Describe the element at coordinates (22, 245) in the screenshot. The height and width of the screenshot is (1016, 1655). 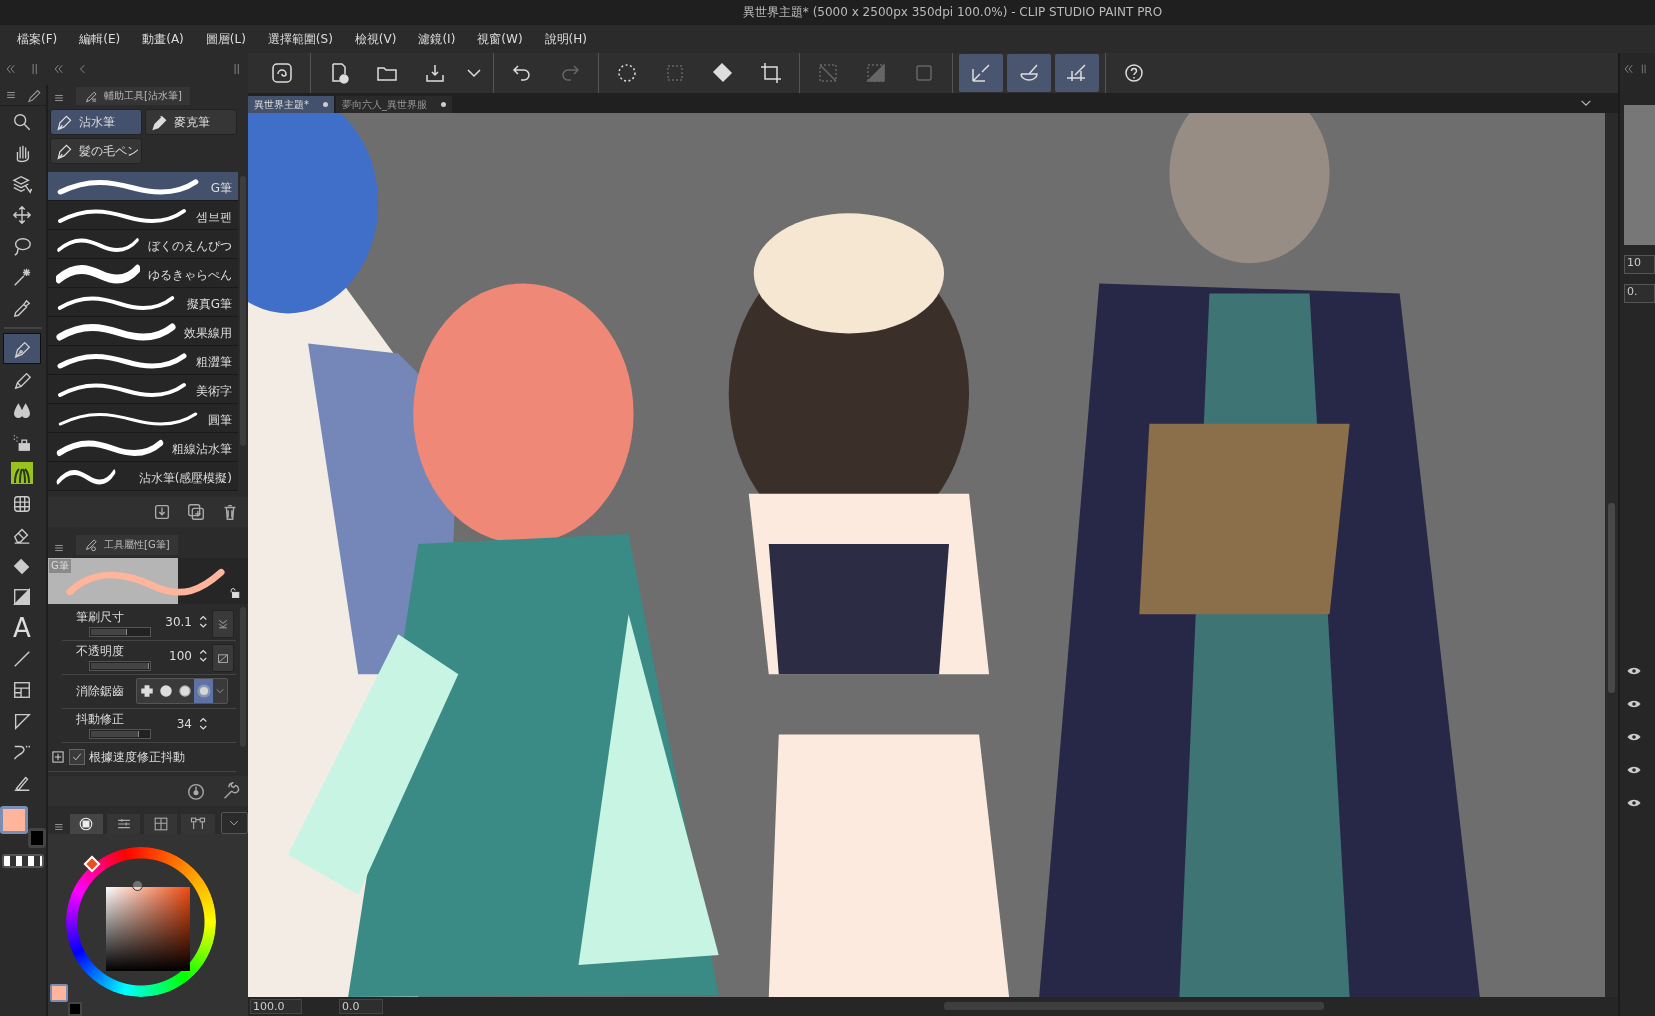
I see `lasso-icon` at that location.